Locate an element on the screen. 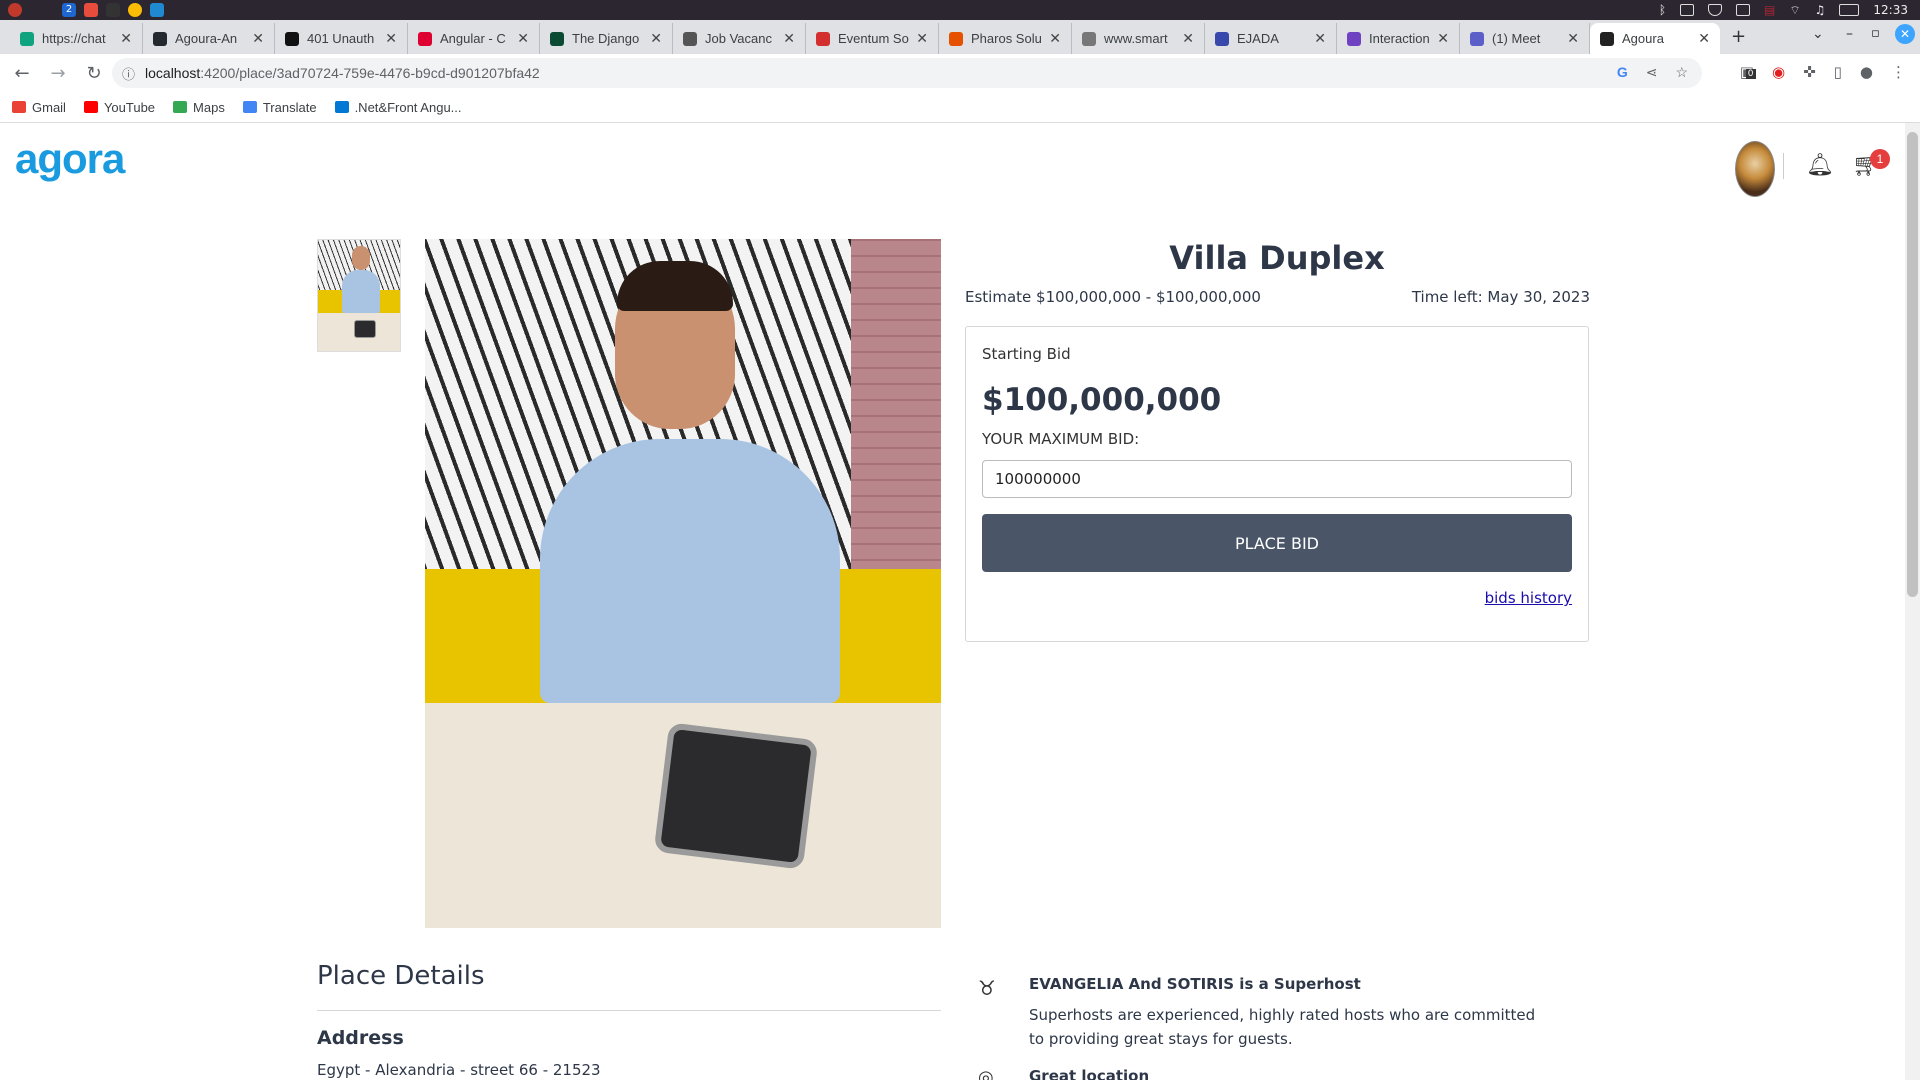  bids-history-link: bids history is located at coordinates (1528, 598).